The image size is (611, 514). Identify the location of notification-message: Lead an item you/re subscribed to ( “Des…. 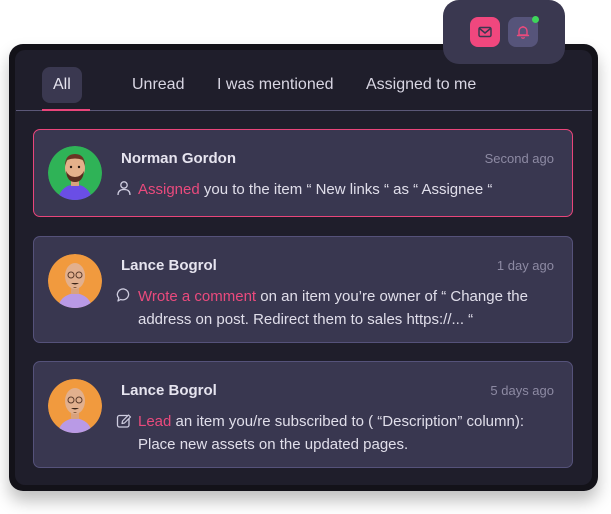
(348, 433).